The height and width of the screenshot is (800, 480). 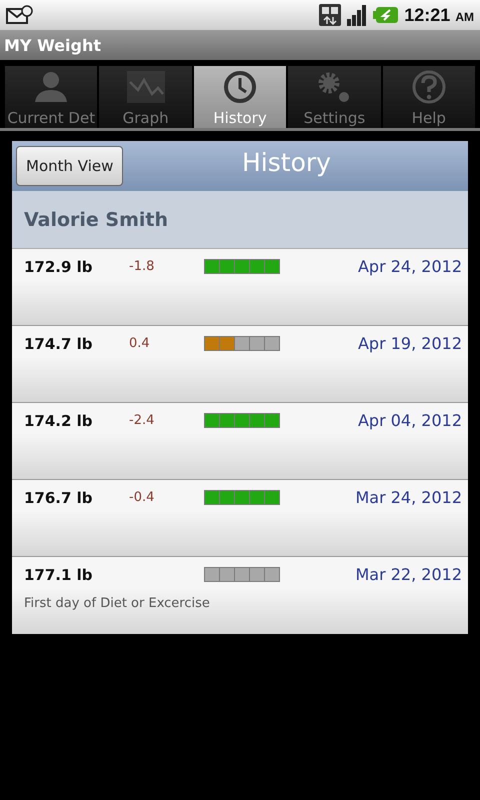 I want to click on entry-note: First day of Diet or Excercise, so click(x=117, y=603).